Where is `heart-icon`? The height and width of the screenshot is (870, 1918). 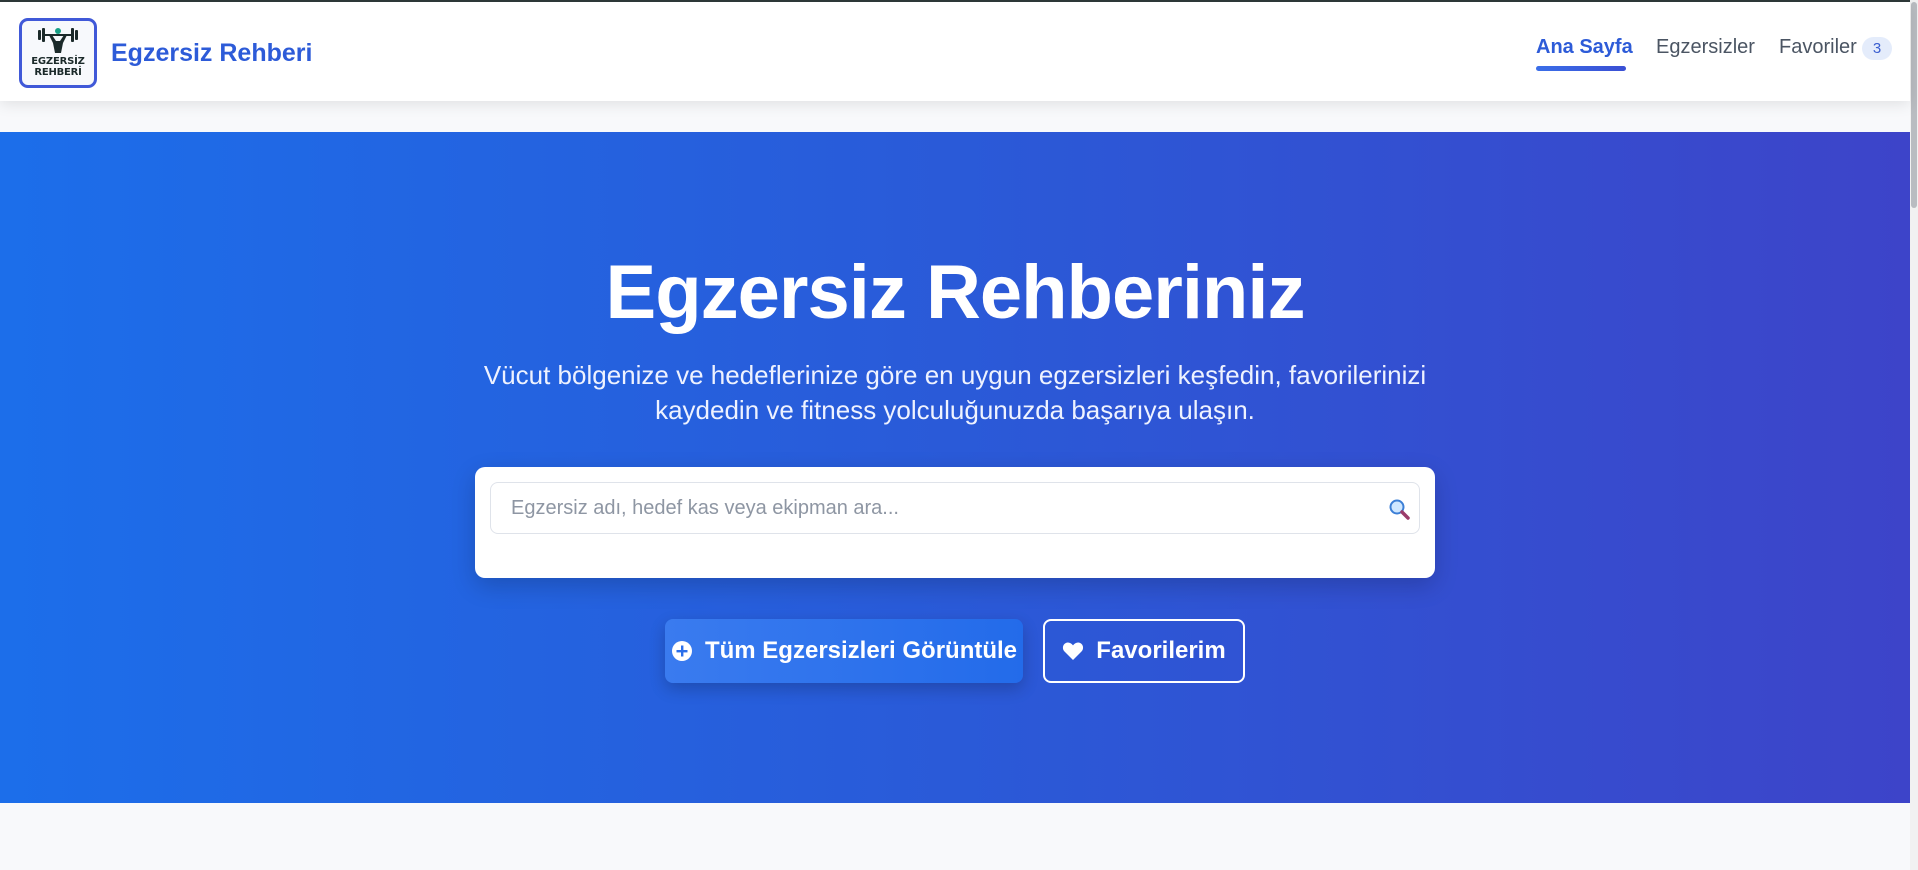
heart-icon is located at coordinates (1073, 651).